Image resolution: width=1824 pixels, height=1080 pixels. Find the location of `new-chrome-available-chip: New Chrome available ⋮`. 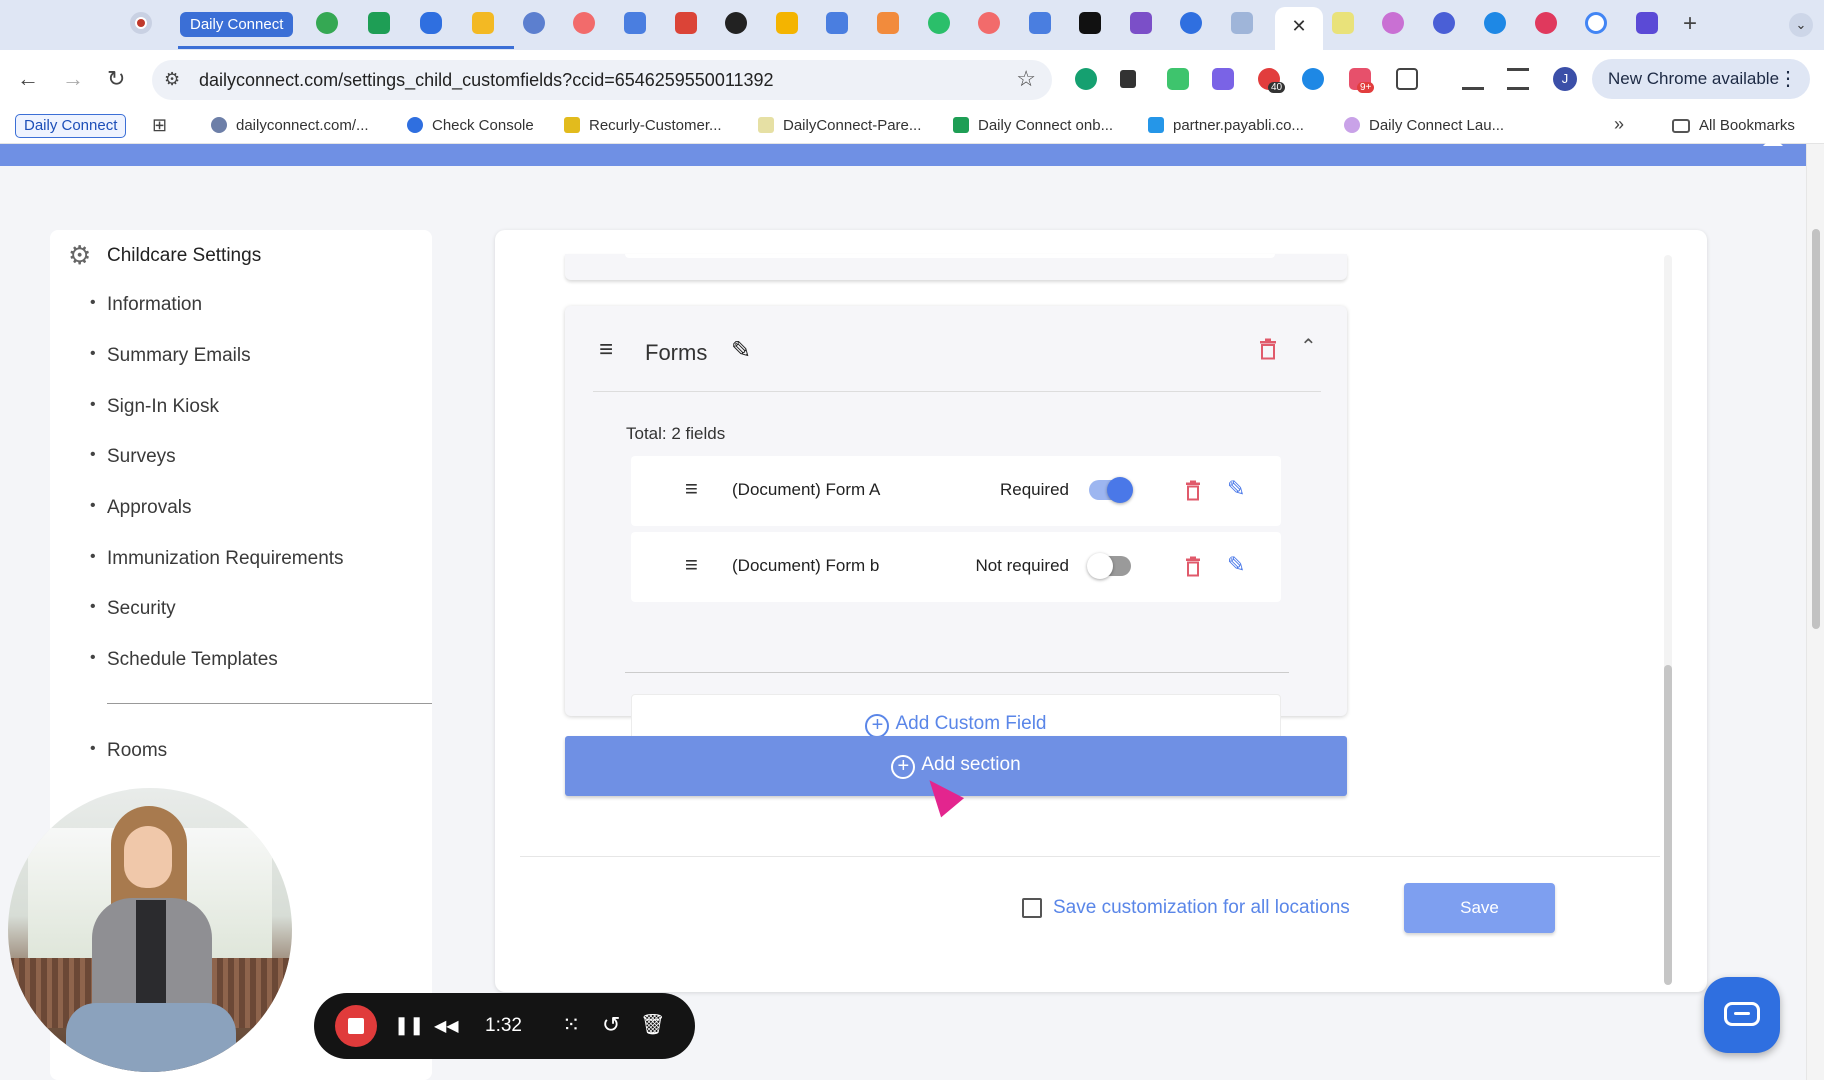

new-chrome-available-chip: New Chrome available ⋮ is located at coordinates (1701, 79).